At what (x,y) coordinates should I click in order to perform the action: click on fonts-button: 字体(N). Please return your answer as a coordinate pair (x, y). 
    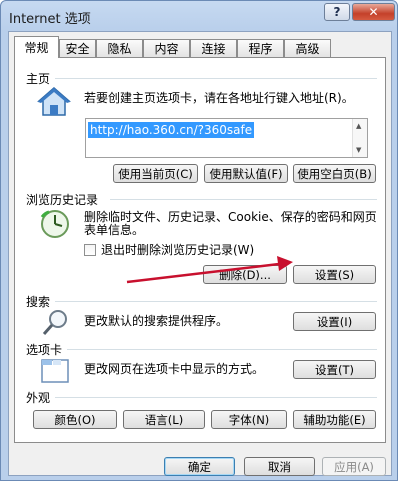
    Looking at the image, I should click on (249, 419).